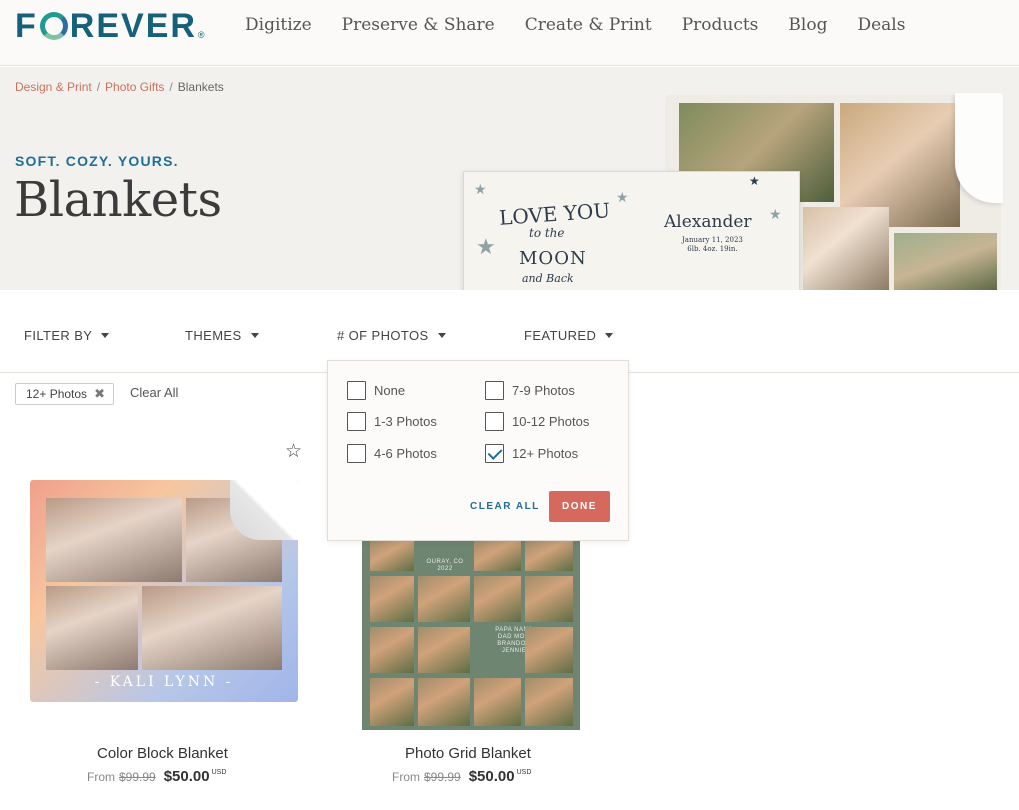 The width and height of the screenshot is (1019, 810). I want to click on nav-item-preserve-share: Preserve & Share, so click(418, 25).